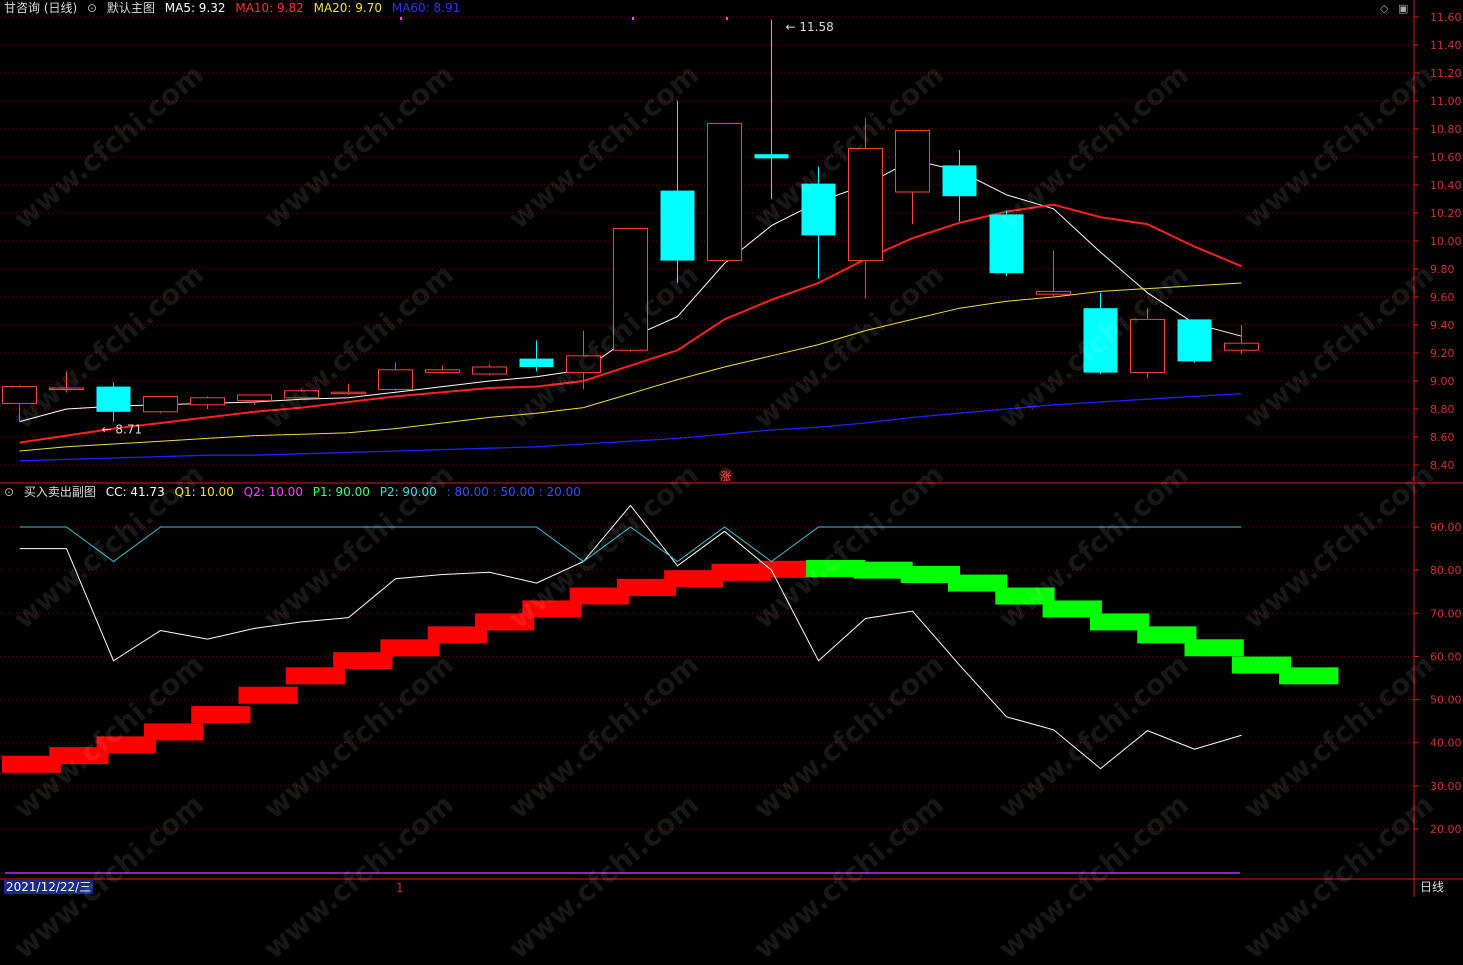 Image resolution: width=1463 pixels, height=965 pixels. Describe the element at coordinates (1446, 786) in the screenshot. I see `indicator-tick-label: 30.00` at that location.